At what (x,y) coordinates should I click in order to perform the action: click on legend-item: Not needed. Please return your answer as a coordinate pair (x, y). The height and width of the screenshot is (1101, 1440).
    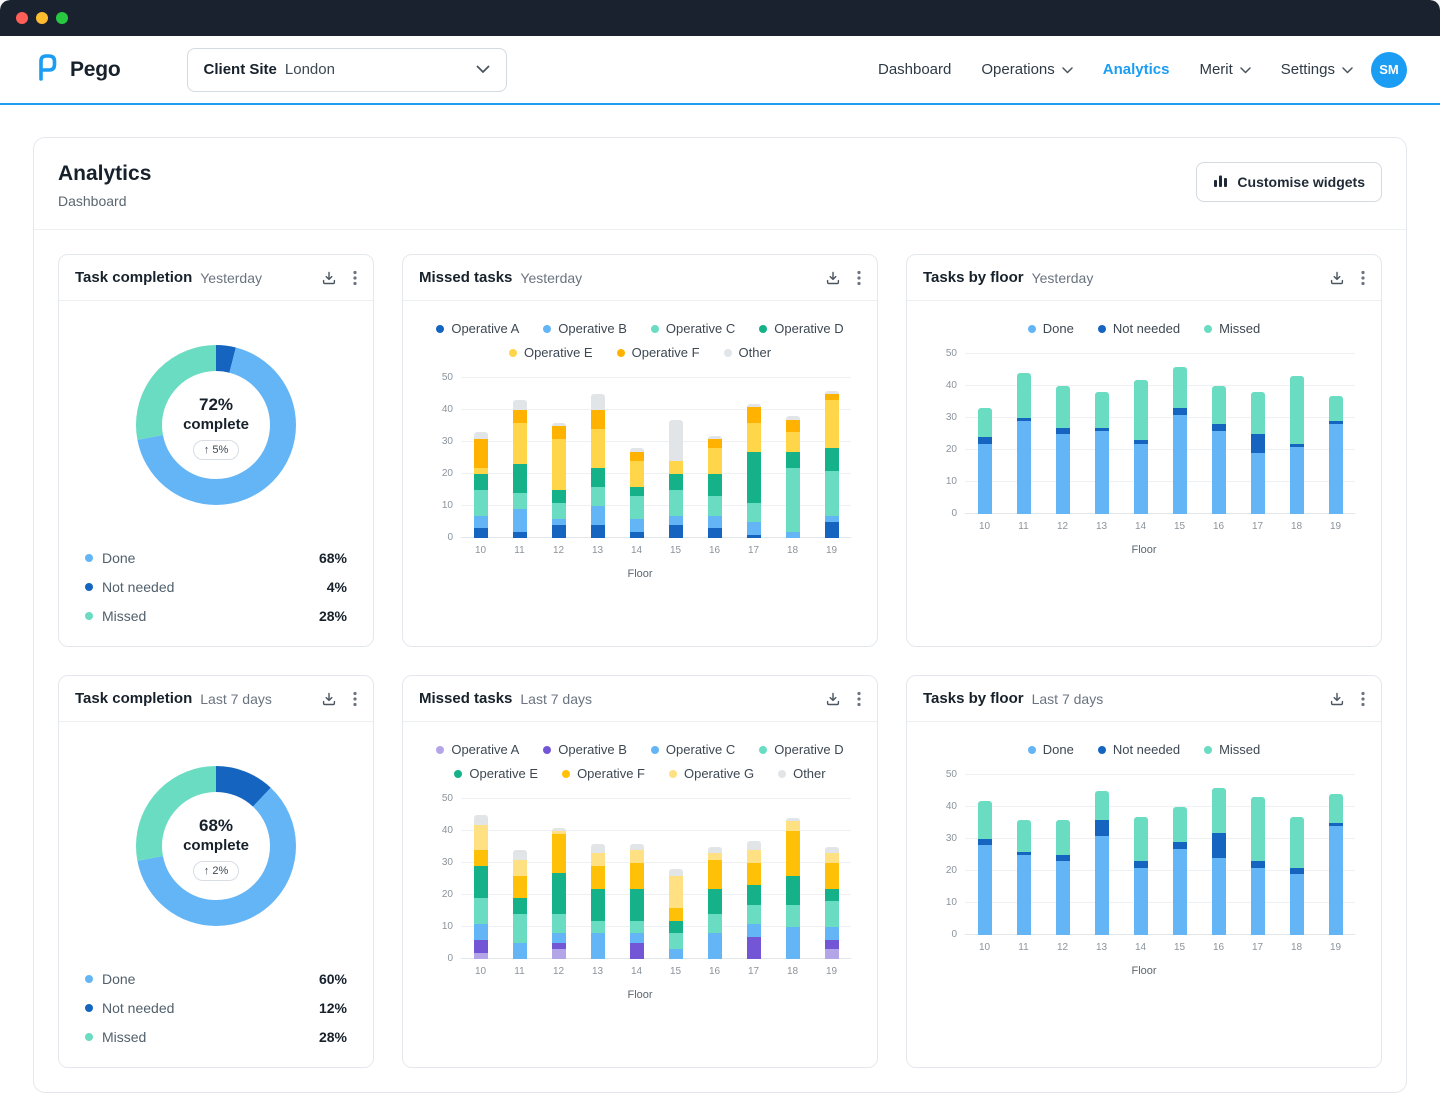
    Looking at the image, I should click on (1138, 749).